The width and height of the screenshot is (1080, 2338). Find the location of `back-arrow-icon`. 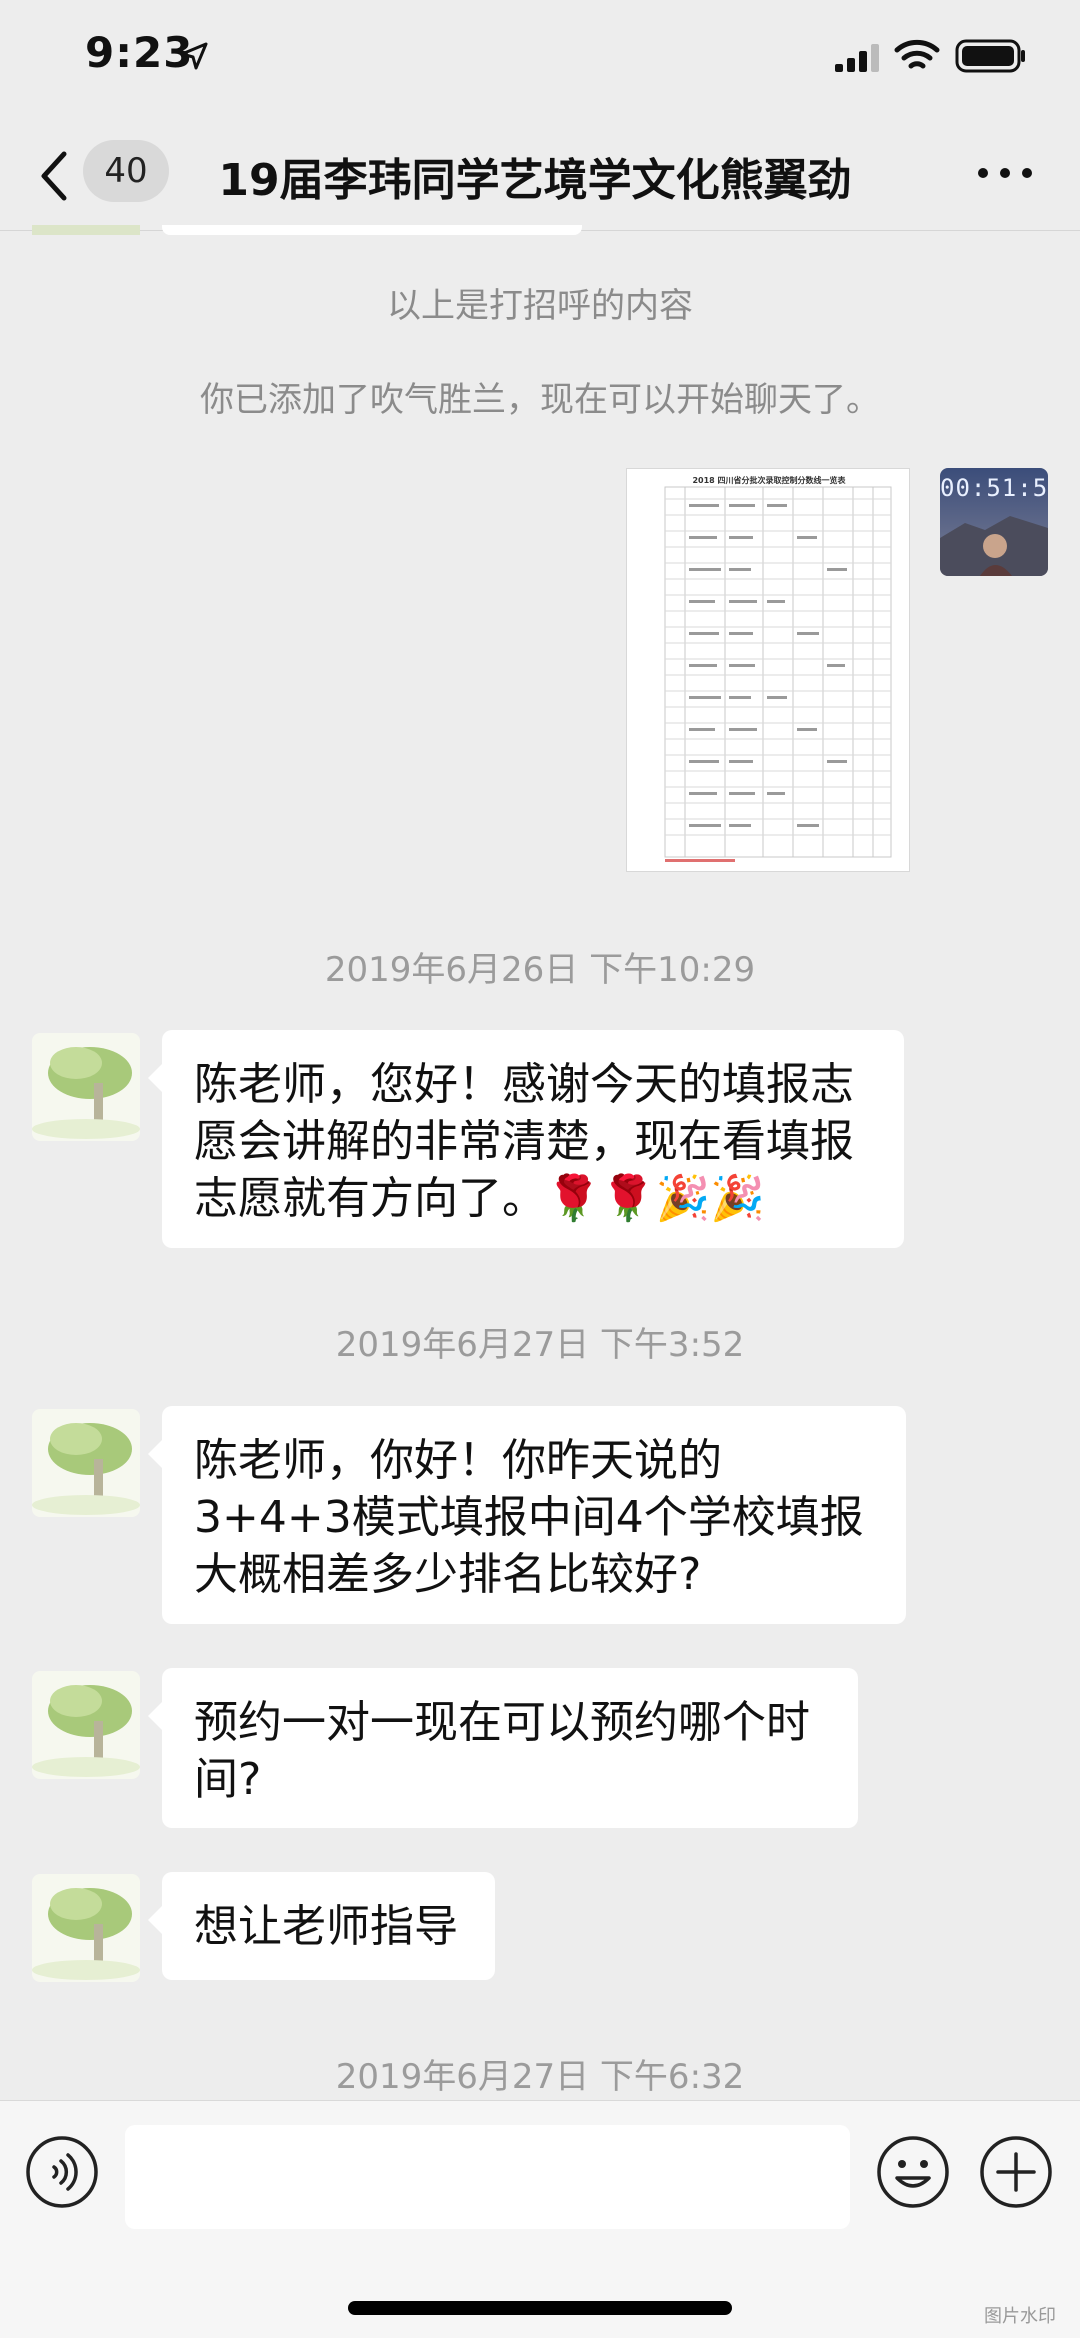

back-arrow-icon is located at coordinates (56, 176).